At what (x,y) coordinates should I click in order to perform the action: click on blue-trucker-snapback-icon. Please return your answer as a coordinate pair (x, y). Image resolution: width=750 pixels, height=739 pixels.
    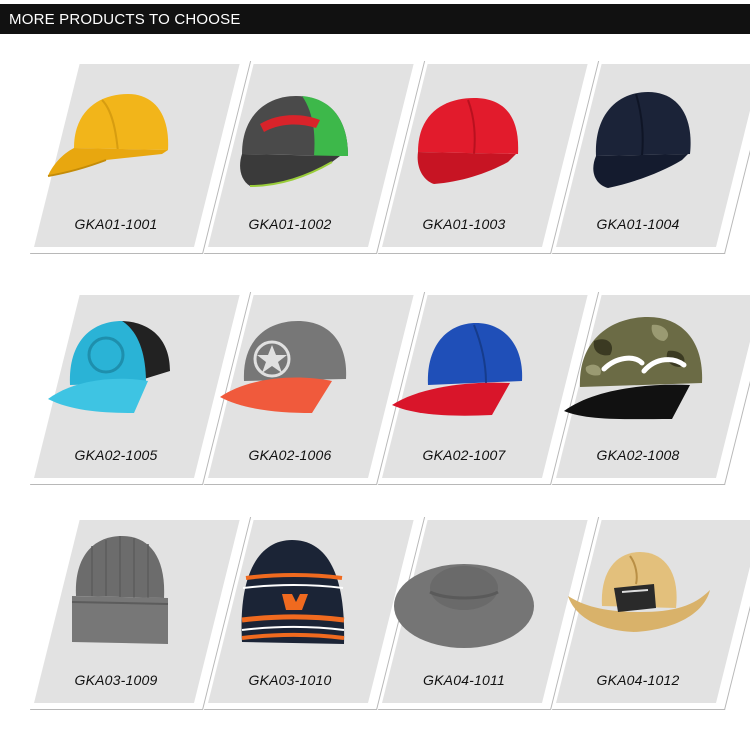
    Looking at the image, I should click on (109, 367).